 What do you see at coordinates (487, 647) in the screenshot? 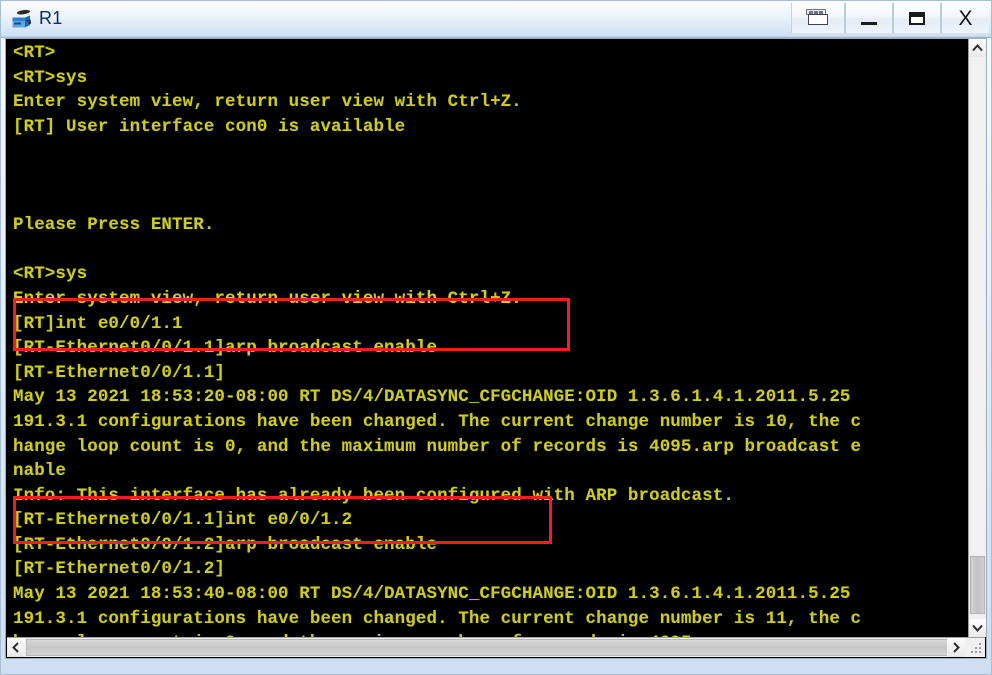
I see `horizontal-scrollbar-thumb` at bounding box center [487, 647].